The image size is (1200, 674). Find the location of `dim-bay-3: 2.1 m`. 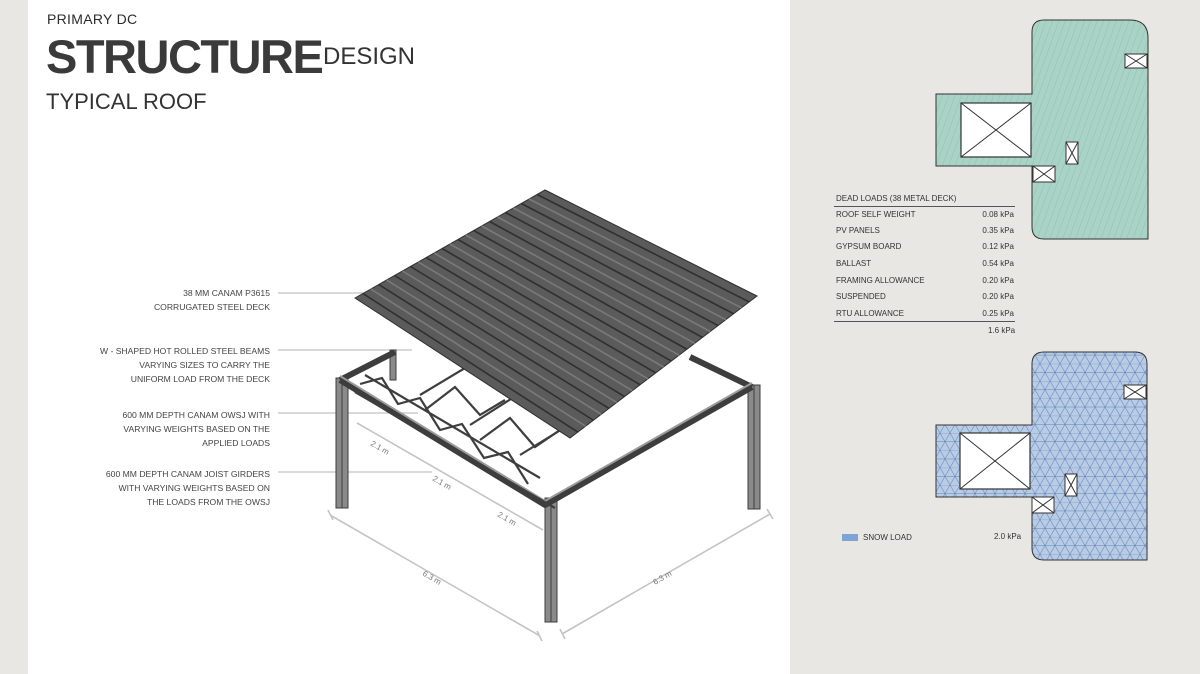

dim-bay-3: 2.1 m is located at coordinates (507, 519).